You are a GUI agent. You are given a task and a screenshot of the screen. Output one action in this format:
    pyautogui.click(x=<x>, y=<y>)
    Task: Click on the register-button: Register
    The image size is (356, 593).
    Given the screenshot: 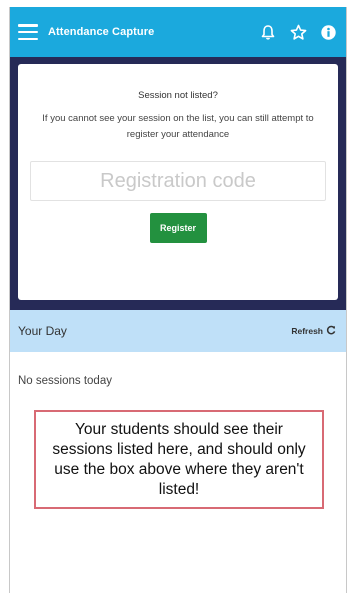 What is the action you would take?
    pyautogui.click(x=178, y=228)
    